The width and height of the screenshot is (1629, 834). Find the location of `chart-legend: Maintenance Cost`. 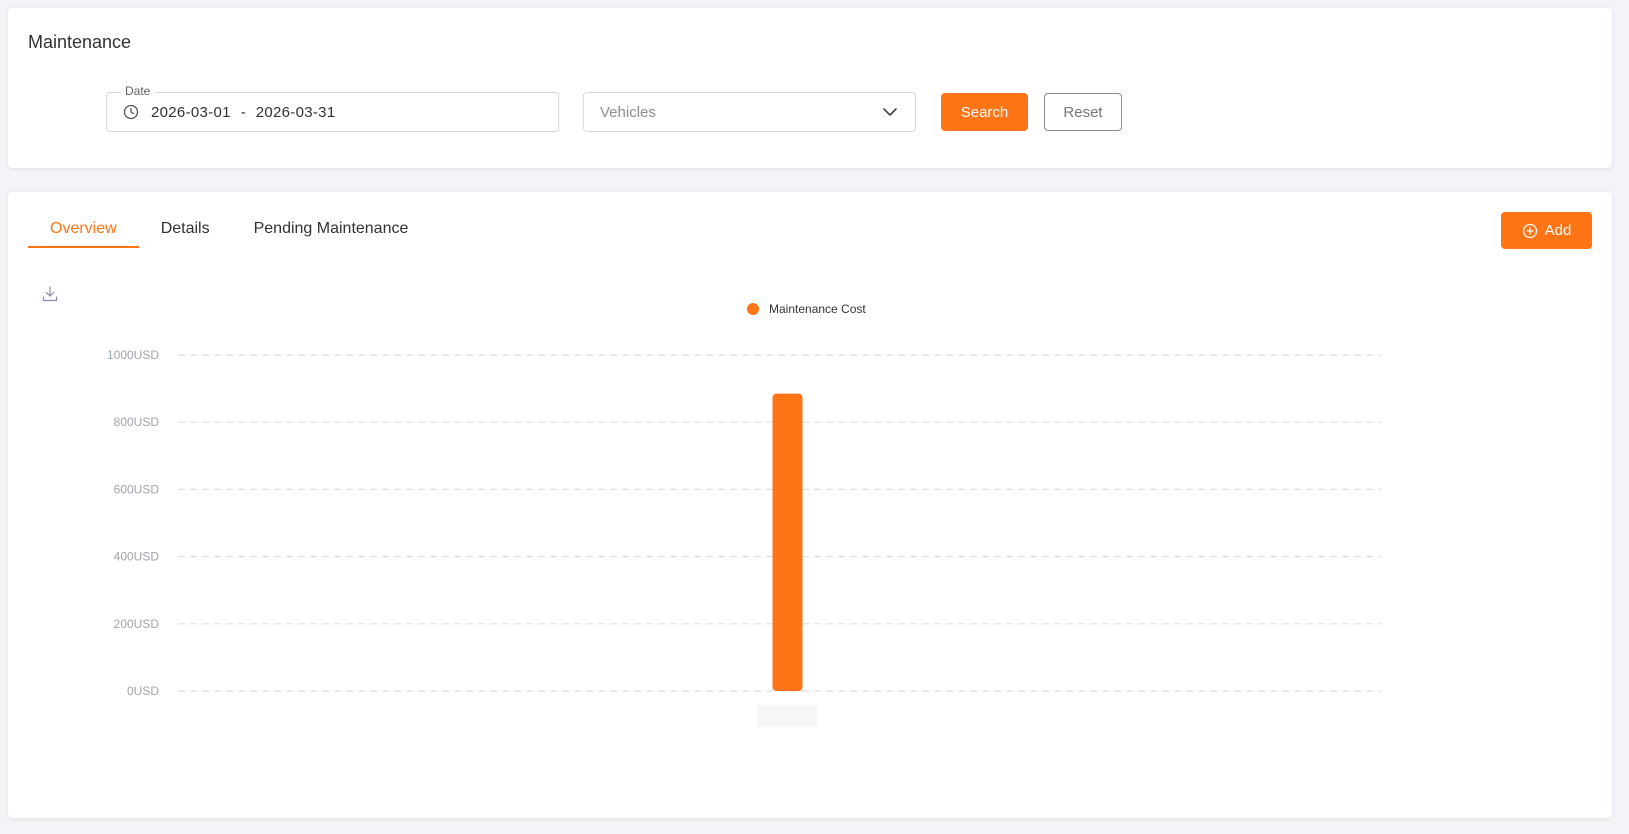

chart-legend: Maintenance Cost is located at coordinates (806, 309).